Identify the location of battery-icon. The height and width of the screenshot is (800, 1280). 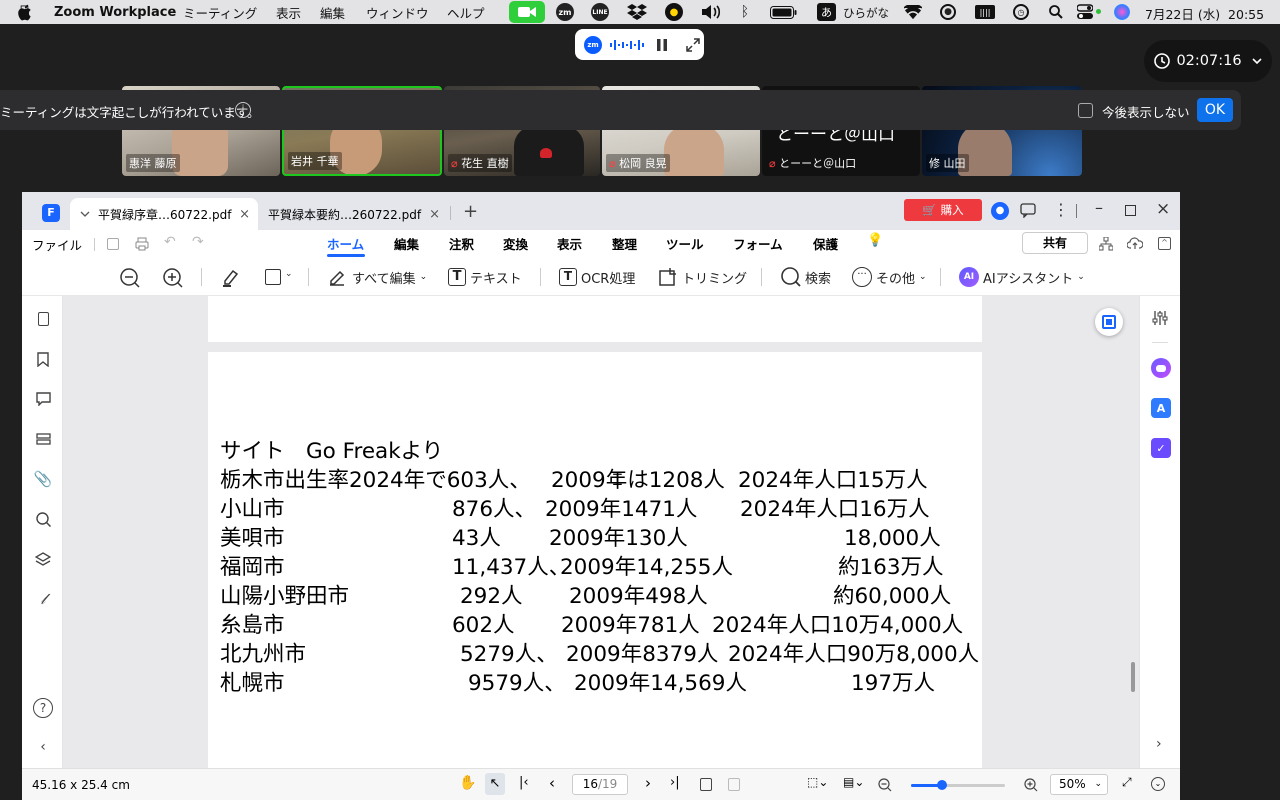
(784, 12).